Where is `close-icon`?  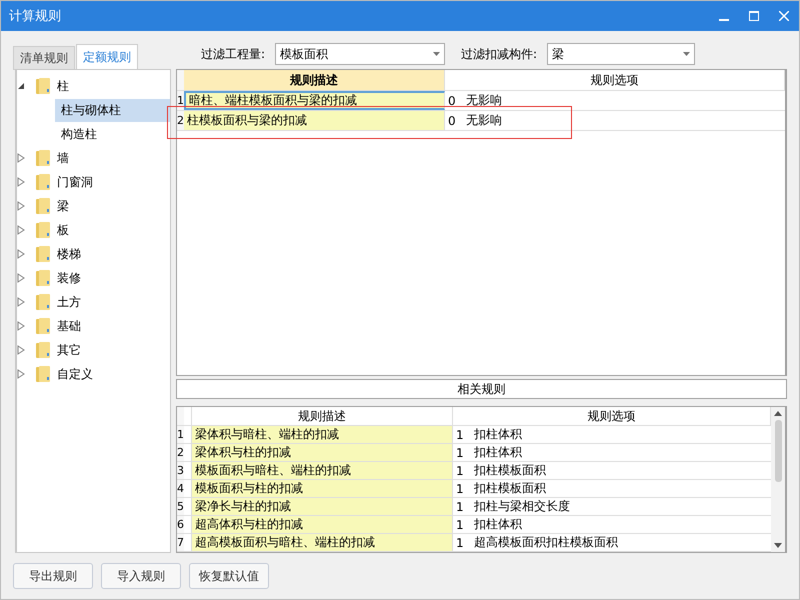
close-icon is located at coordinates (784, 16).